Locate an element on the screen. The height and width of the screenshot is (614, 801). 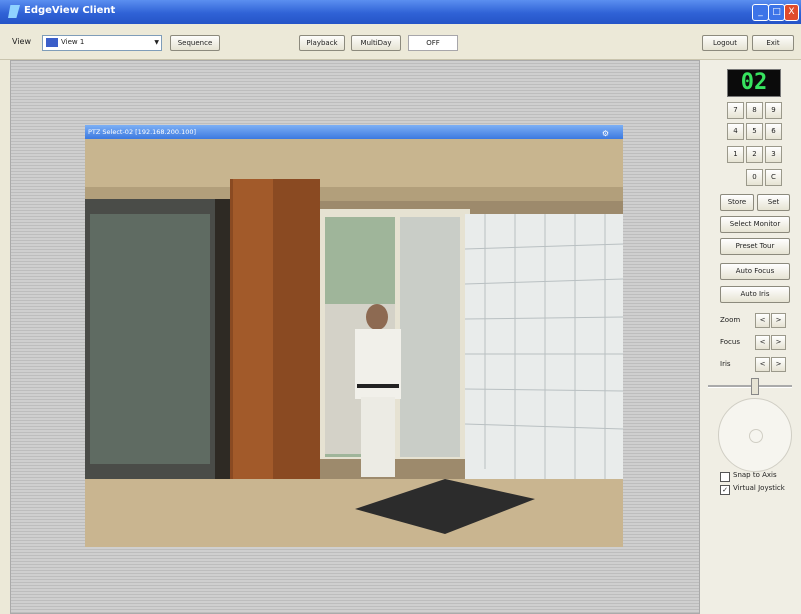
keypad-5: 5 is located at coordinates (754, 131).